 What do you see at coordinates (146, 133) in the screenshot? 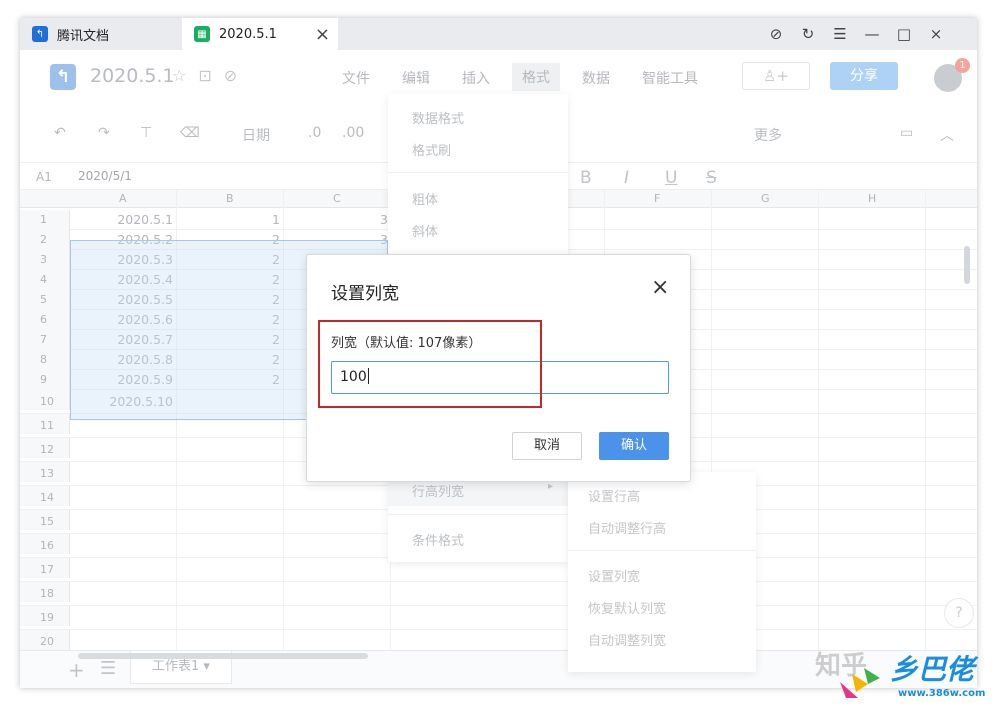
I see `format-painter-icon: ⊤` at bounding box center [146, 133].